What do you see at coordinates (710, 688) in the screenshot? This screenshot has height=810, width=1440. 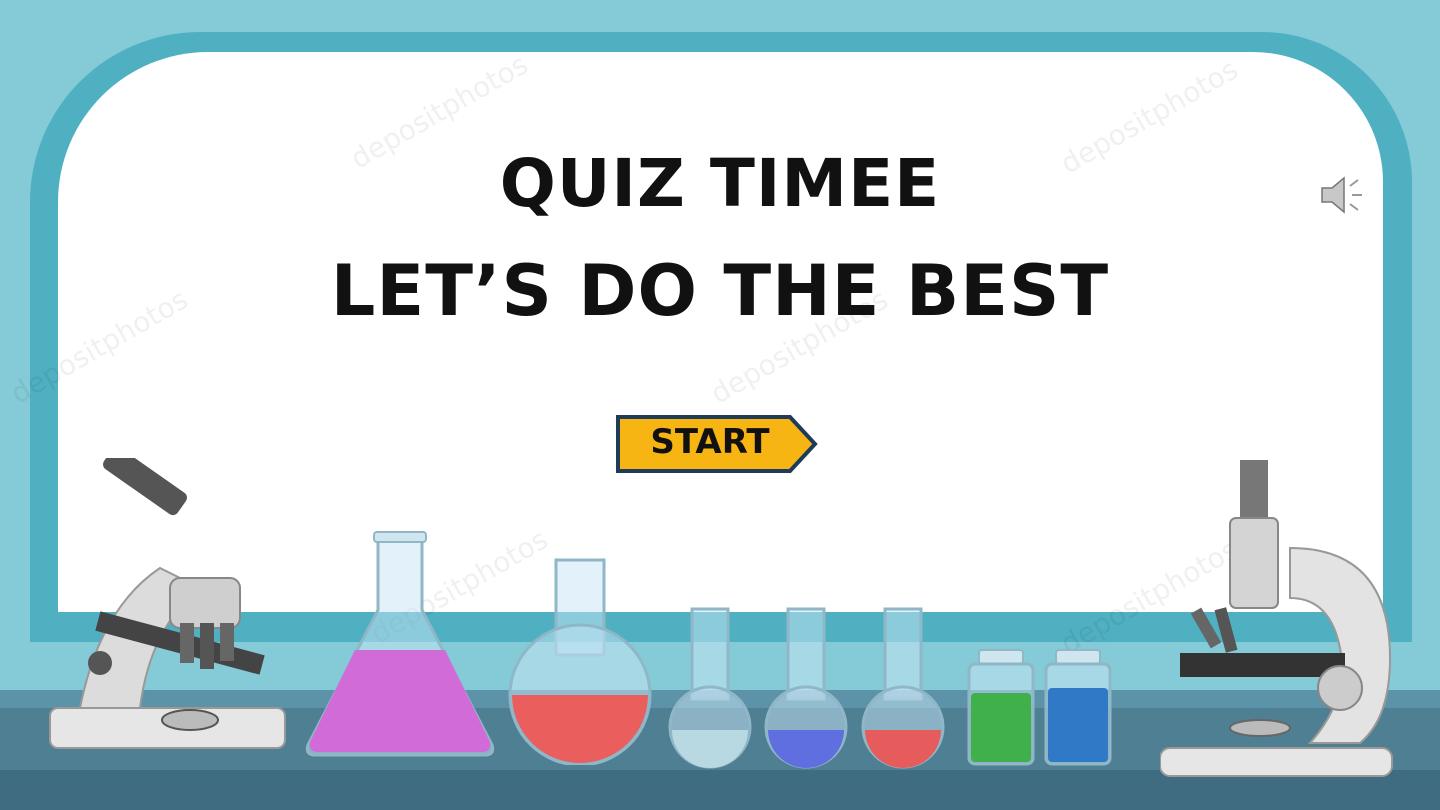 I see `test-tube-clear` at bounding box center [710, 688].